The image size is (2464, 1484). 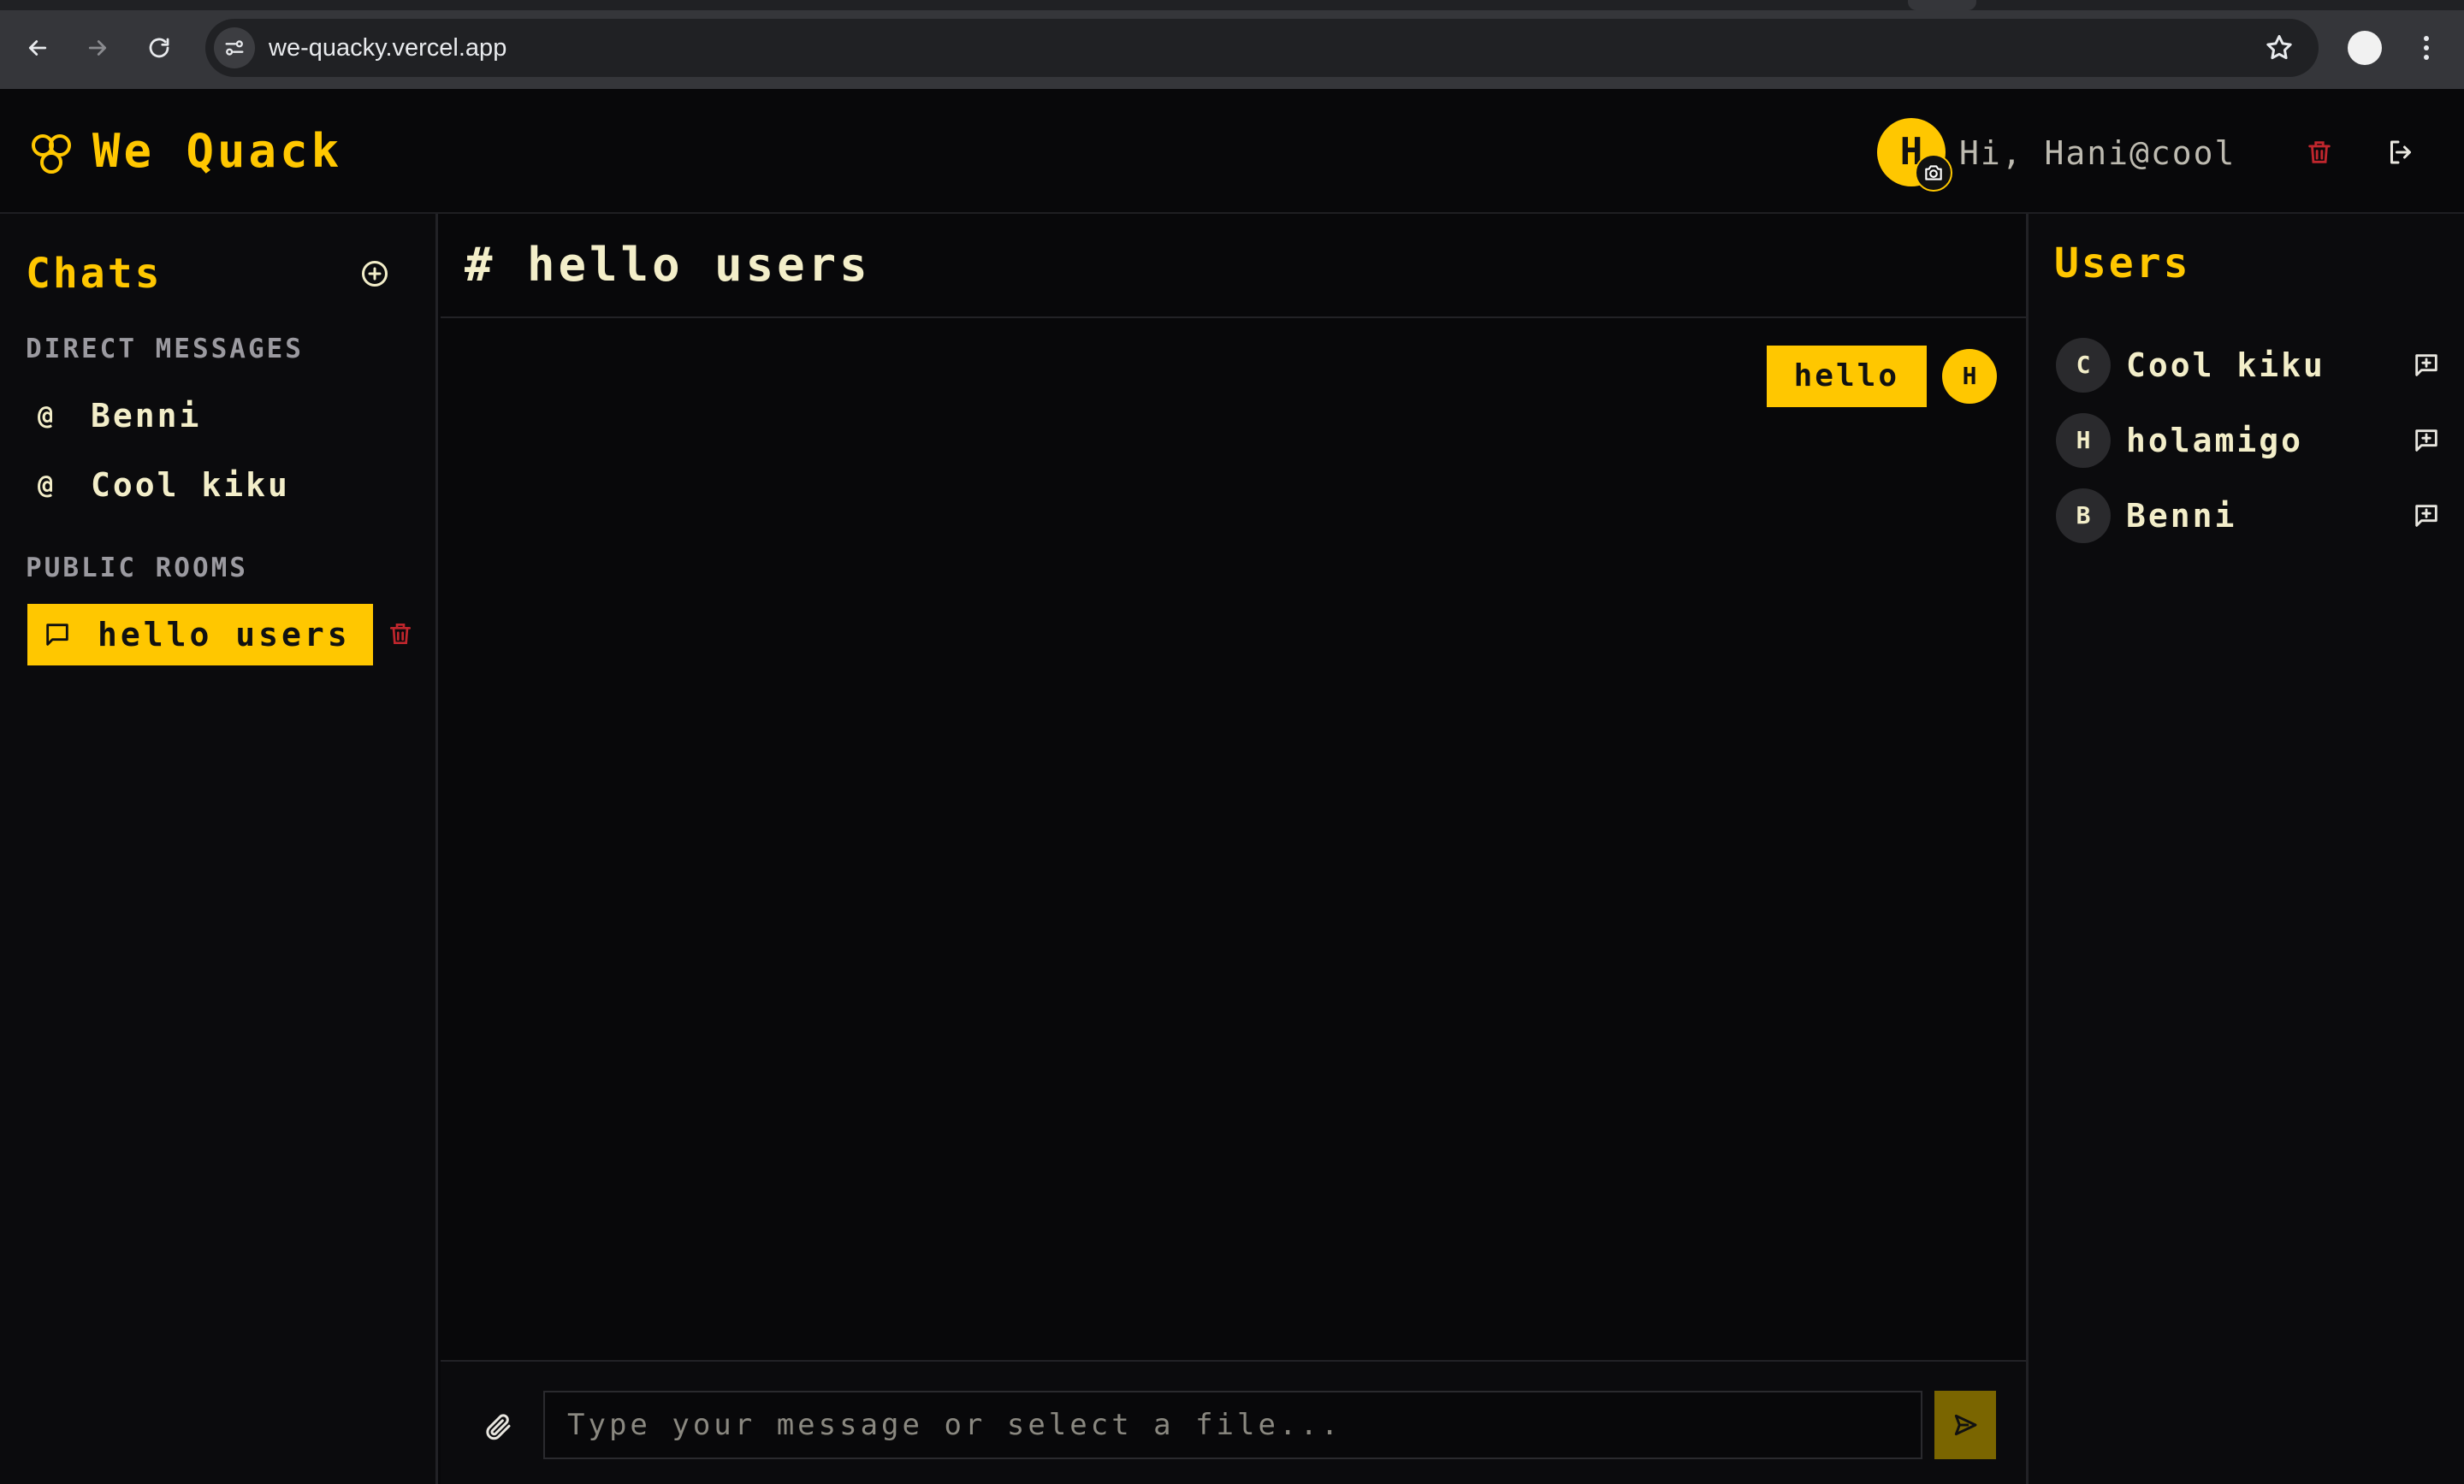 What do you see at coordinates (1233, 266) in the screenshot?
I see `chat-header: # hello users` at bounding box center [1233, 266].